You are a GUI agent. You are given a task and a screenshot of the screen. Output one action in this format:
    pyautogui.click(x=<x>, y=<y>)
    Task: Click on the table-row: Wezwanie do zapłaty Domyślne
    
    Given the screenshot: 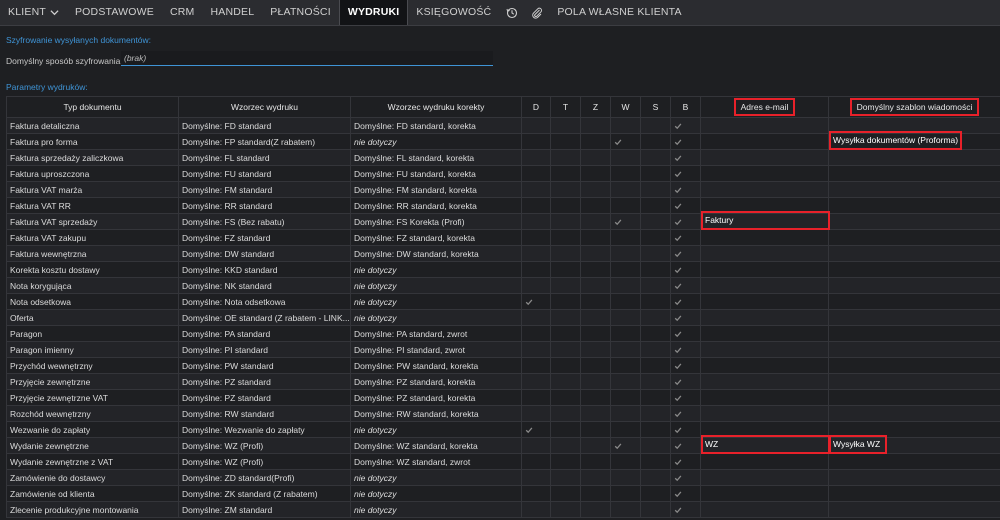 What is the action you would take?
    pyautogui.click(x=503, y=429)
    